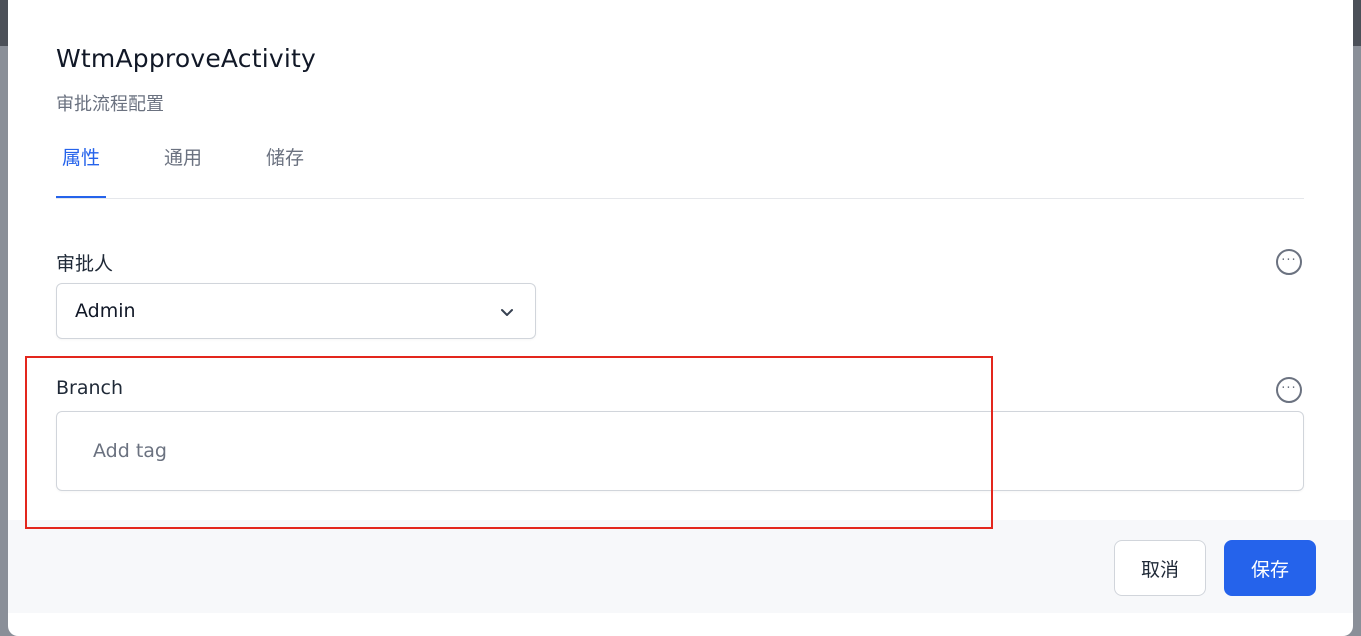 The image size is (1361, 636). I want to click on dialog-footer: 取消 保存, so click(680, 566).